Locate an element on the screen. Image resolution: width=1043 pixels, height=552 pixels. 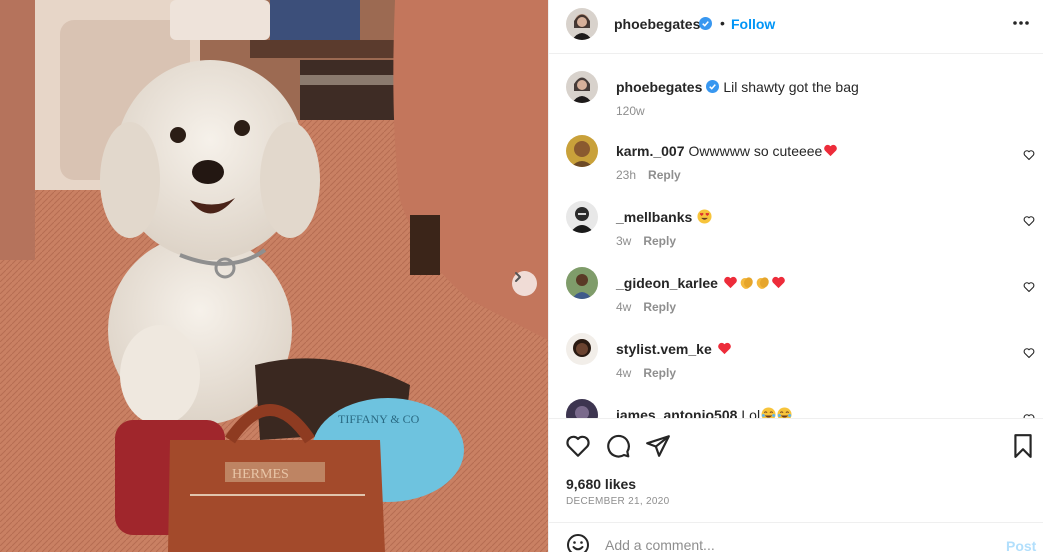
comment-row: karm._007 Owwwww so cuteeee 23h Reply is located at coordinates (796, 165).